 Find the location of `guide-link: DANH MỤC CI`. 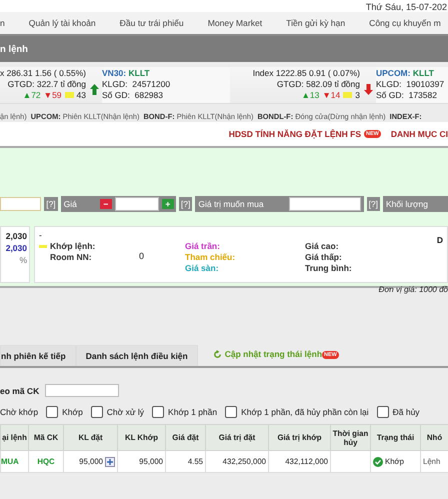

guide-link: DANH MỤC CI is located at coordinates (419, 134).